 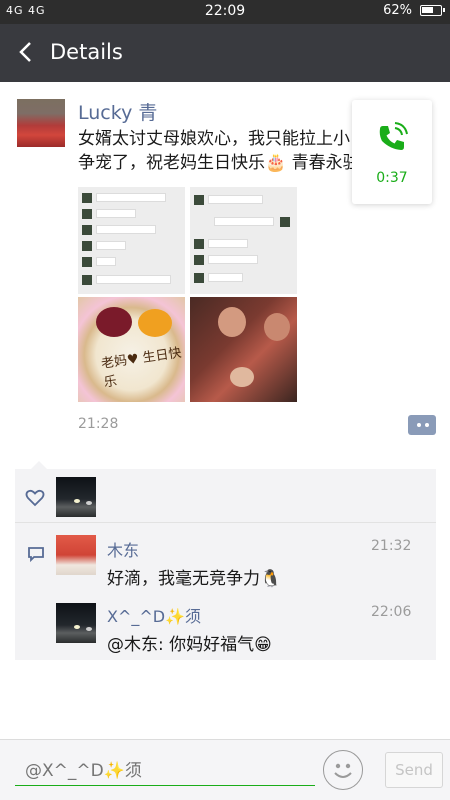 What do you see at coordinates (189, 642) in the screenshot?
I see `comment-text: @木东: 你妈好福气😁` at bounding box center [189, 642].